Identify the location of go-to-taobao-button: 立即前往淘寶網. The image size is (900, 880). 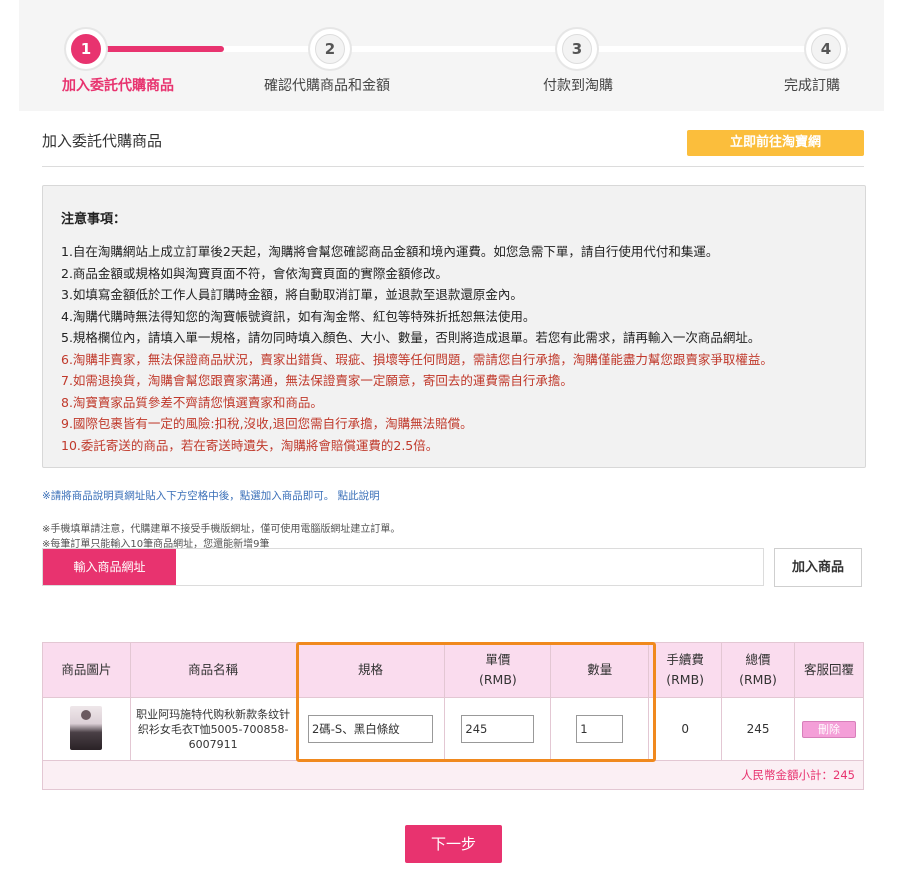
(775, 143).